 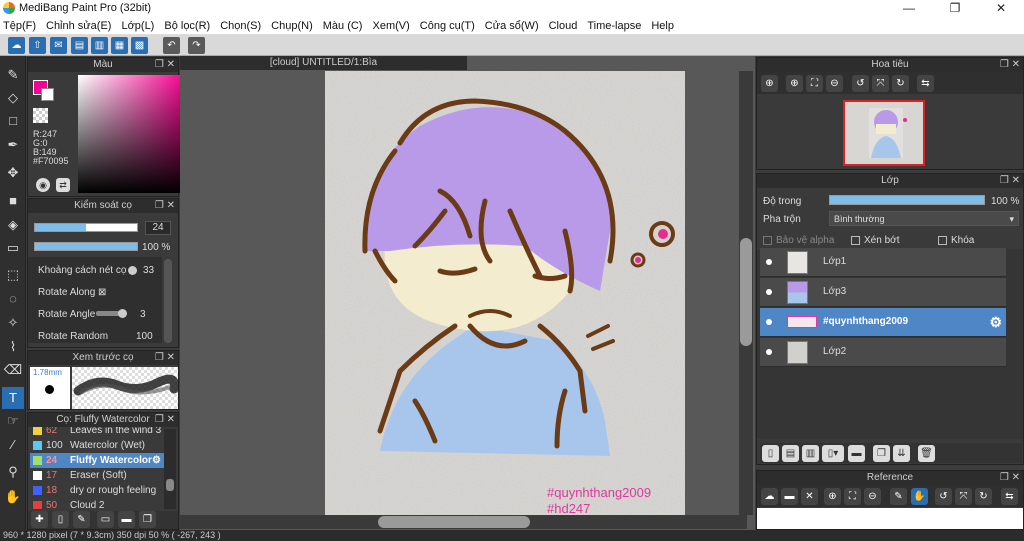 I want to click on reference-cloud-icon: ☁, so click(x=769, y=496).